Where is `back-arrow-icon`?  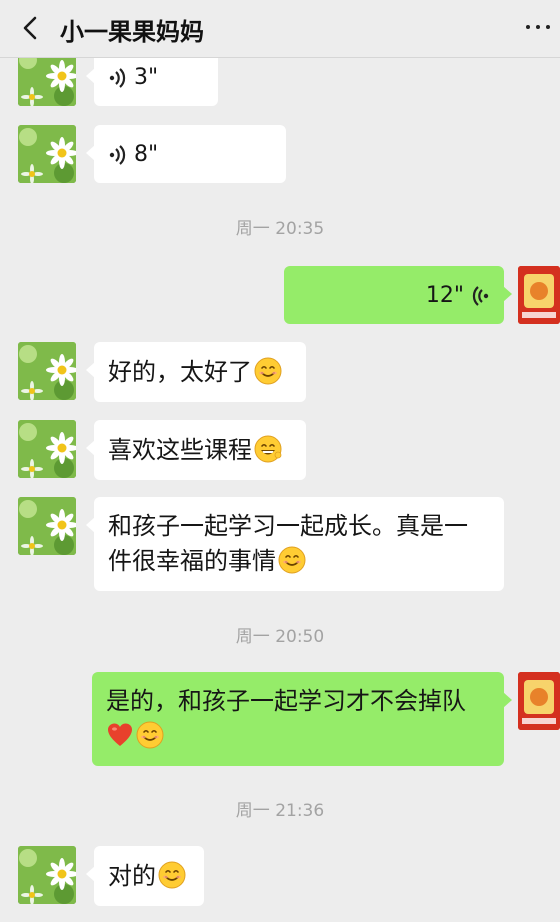 back-arrow-icon is located at coordinates (31, 28).